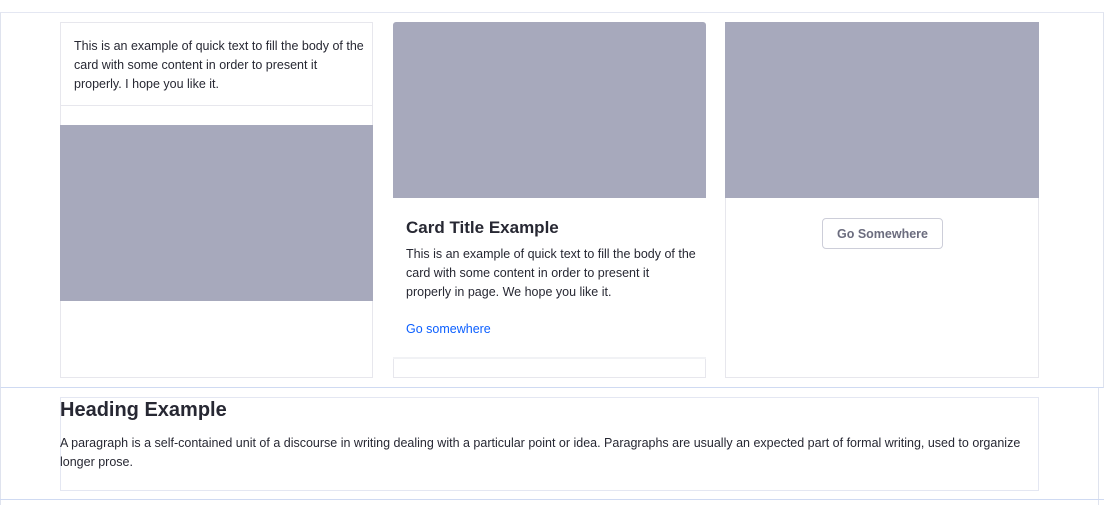  Describe the element at coordinates (448, 329) in the screenshot. I see `go-somewhere-link: Go somewhere` at that location.